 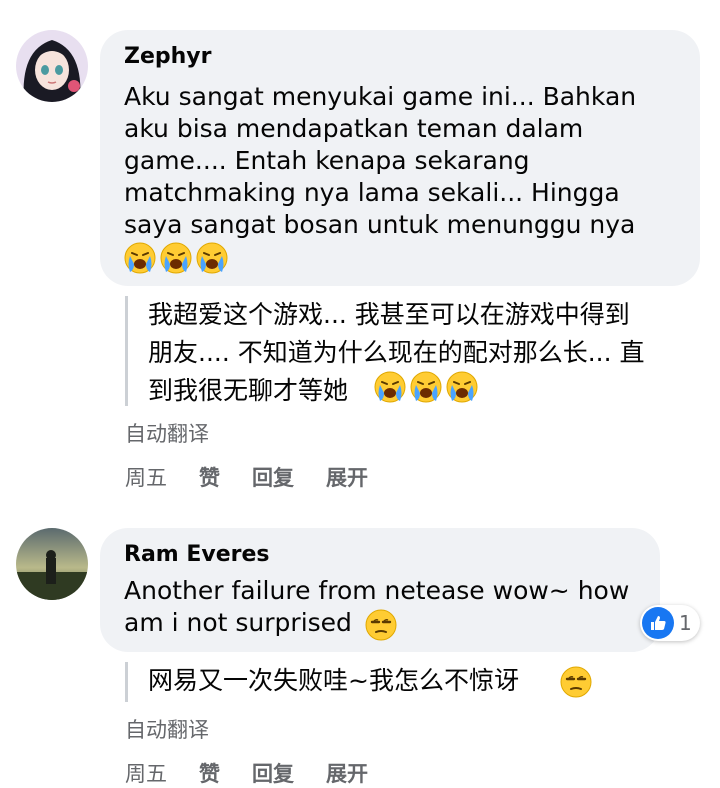 What do you see at coordinates (197, 554) in the screenshot?
I see `comment-author: Ram Everes` at bounding box center [197, 554].